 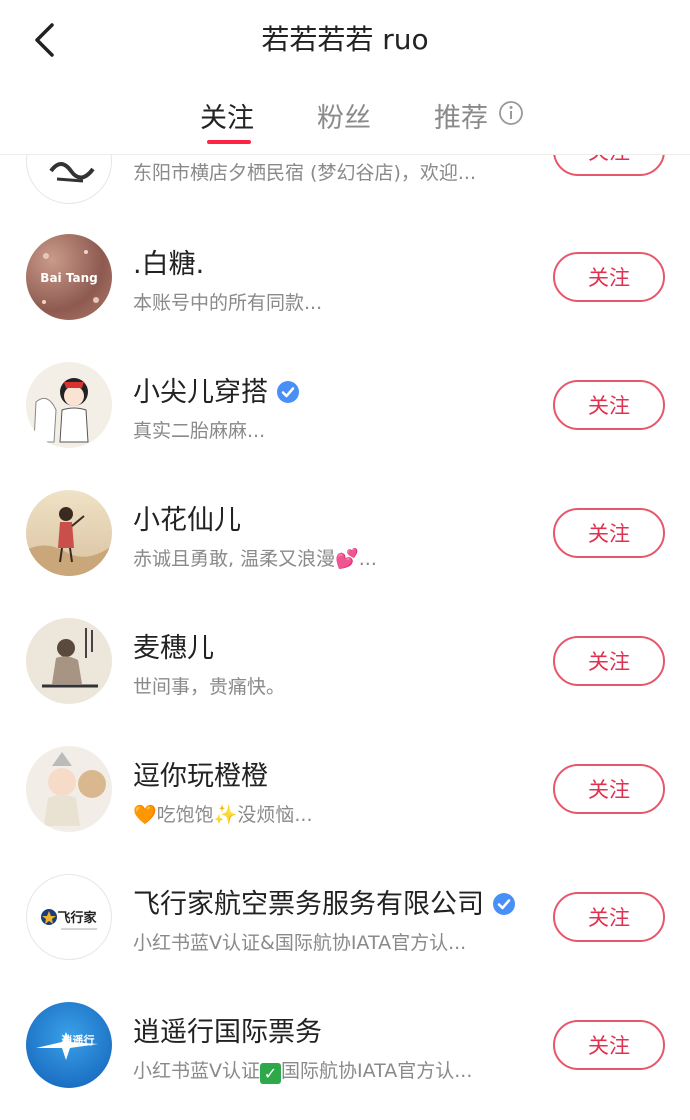 I want to click on heart-emoji-icon: 💕, so click(x=347, y=559).